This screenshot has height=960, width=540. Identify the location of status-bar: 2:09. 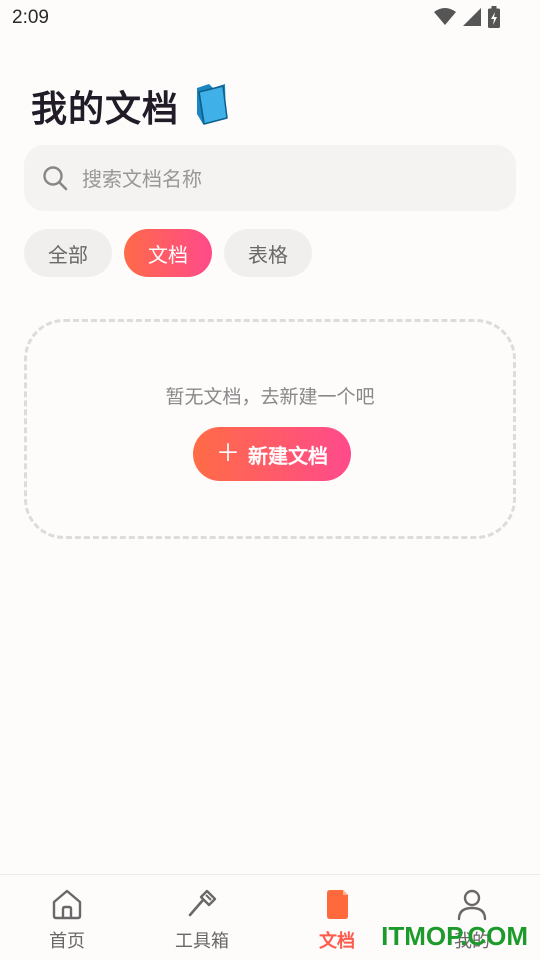
(270, 18).